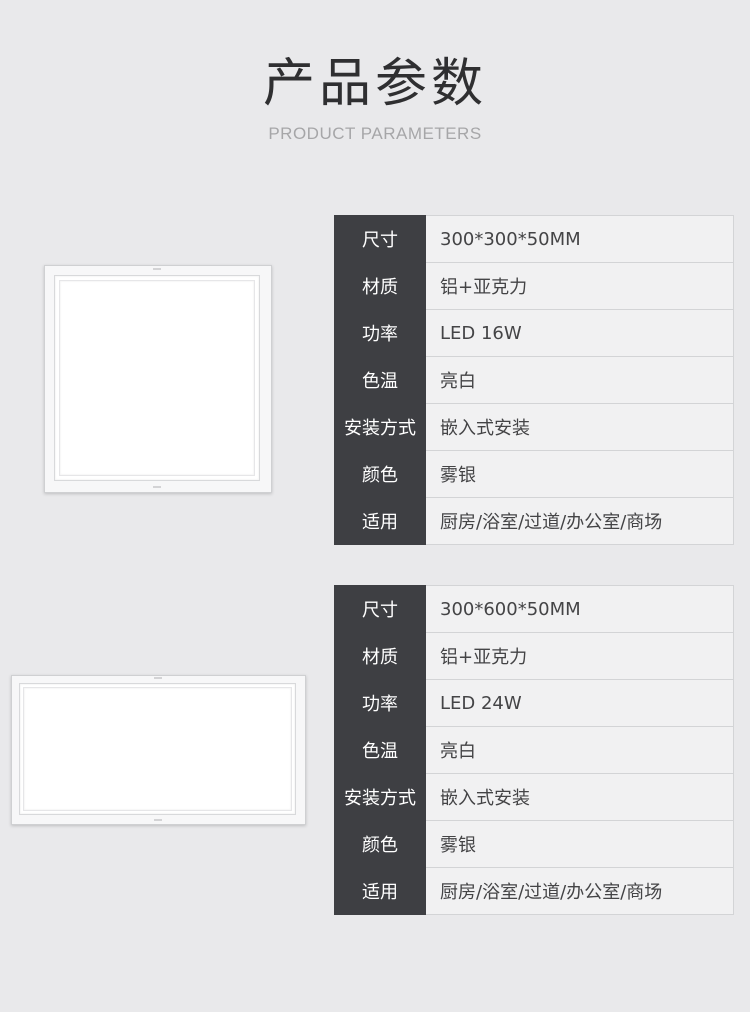 The width and height of the screenshot is (750, 1012). What do you see at coordinates (158, 750) in the screenshot?
I see `rectangular-panel-light-image` at bounding box center [158, 750].